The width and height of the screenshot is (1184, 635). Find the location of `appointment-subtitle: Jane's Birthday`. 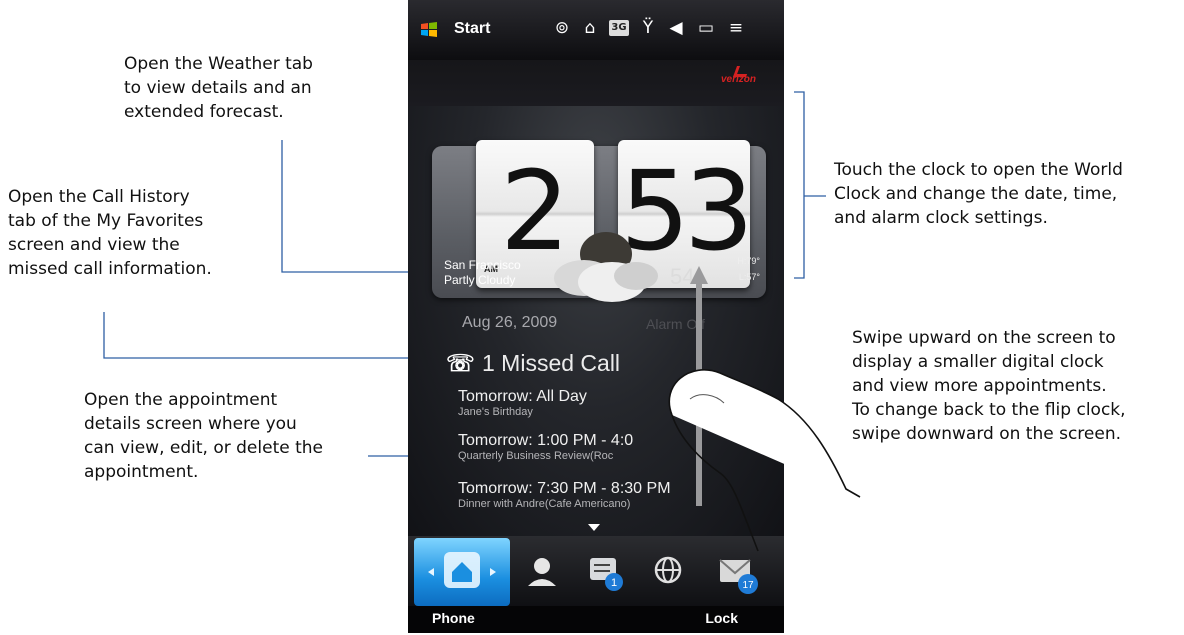

appointment-subtitle: Jane's Birthday is located at coordinates (495, 412).